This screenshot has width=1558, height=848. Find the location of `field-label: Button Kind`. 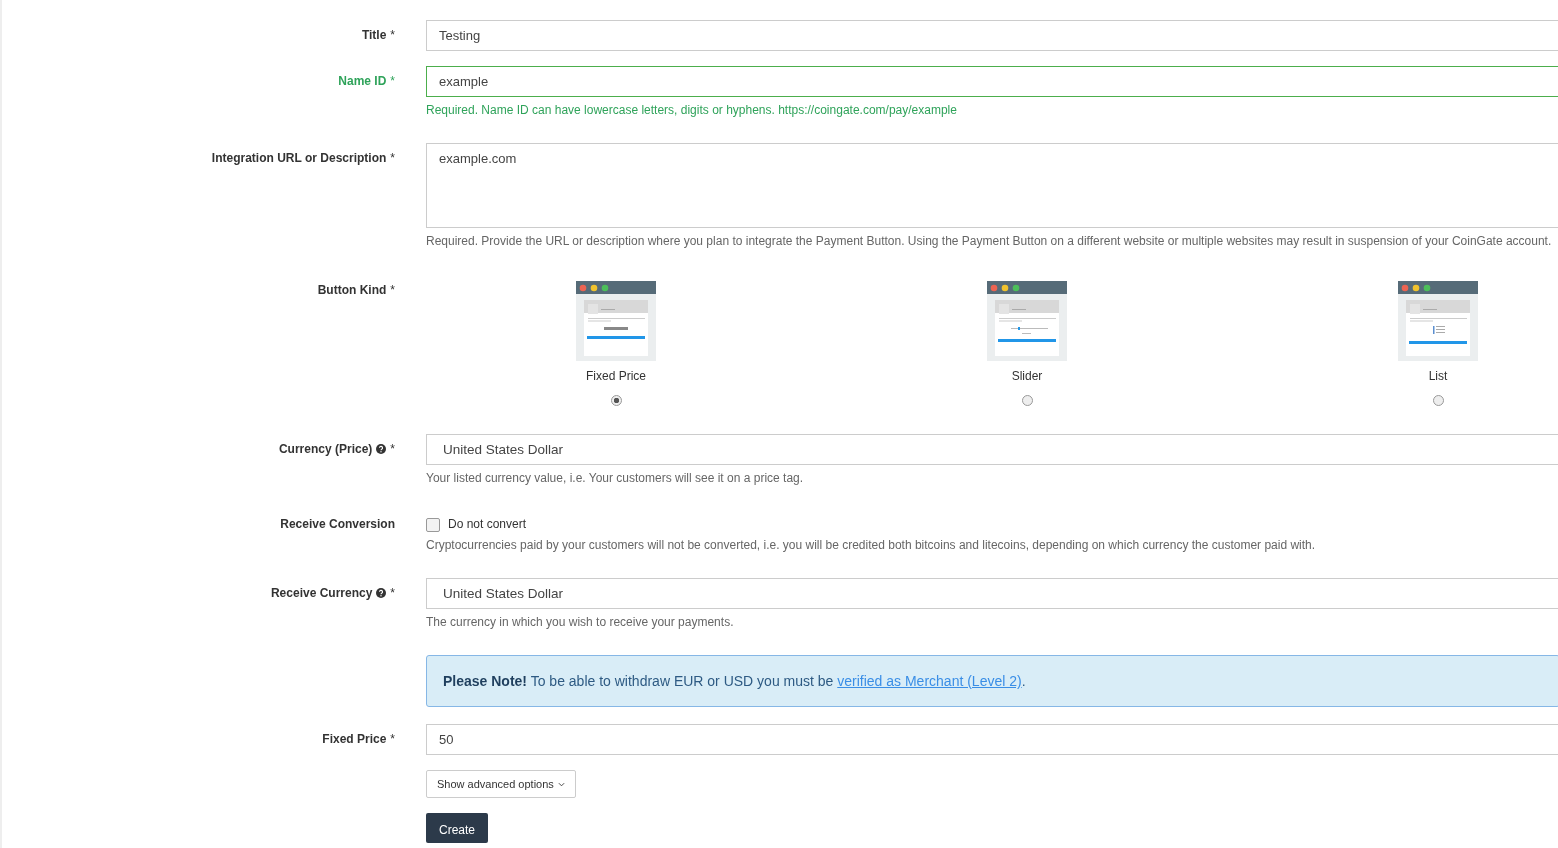

field-label: Button Kind is located at coordinates (352, 290).